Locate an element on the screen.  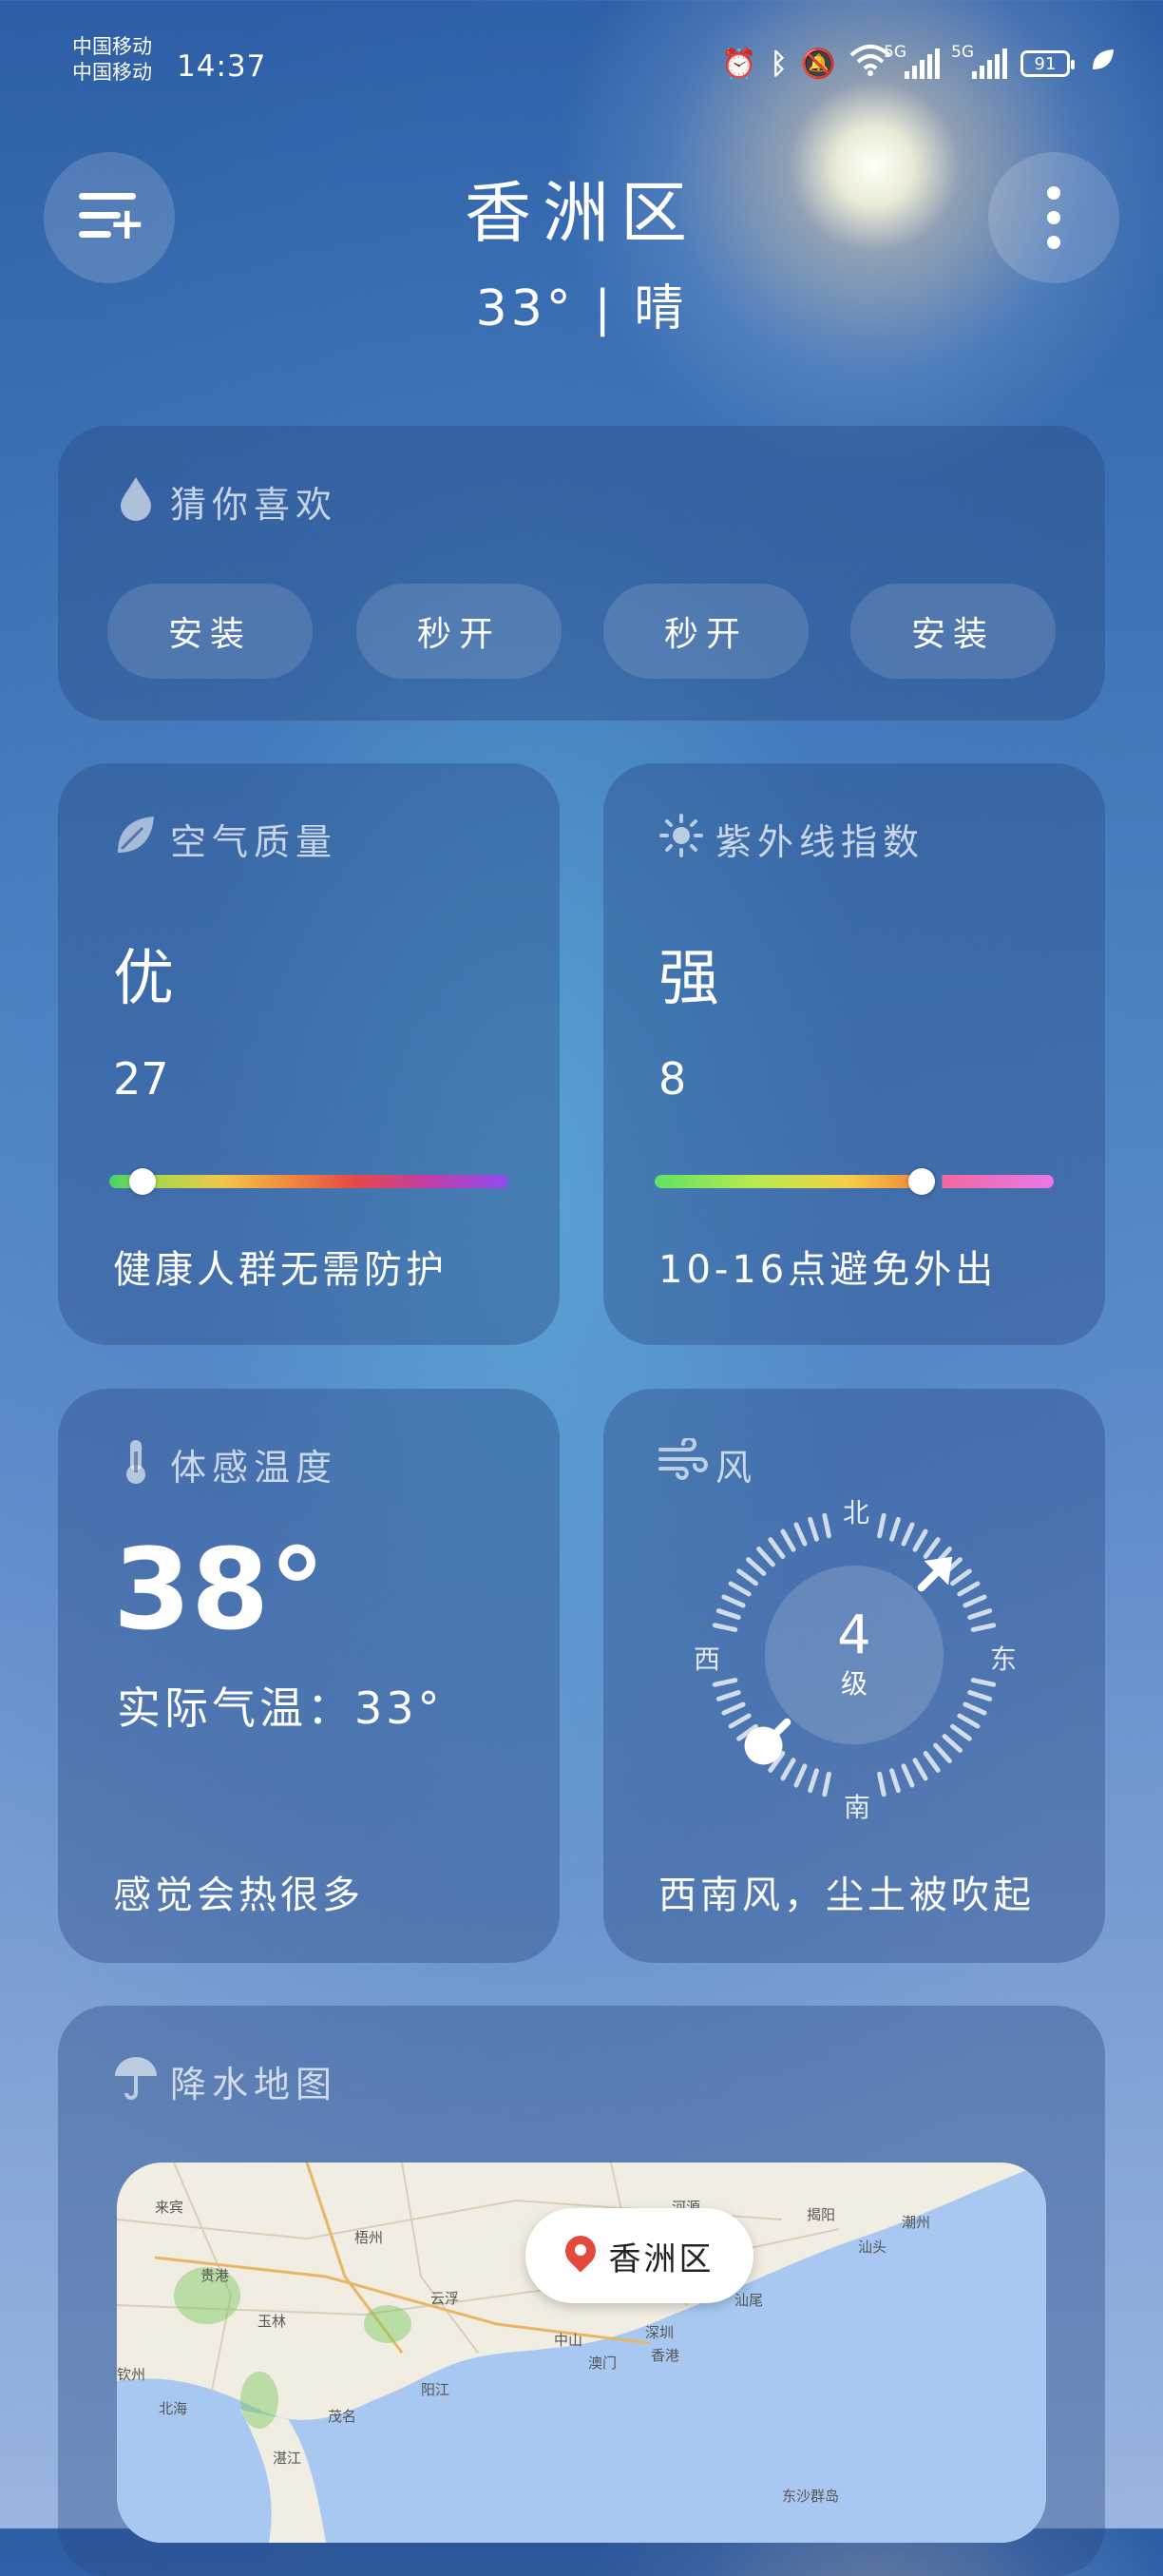
current-temperature-weather: 33° | 晴 is located at coordinates (581, 308).